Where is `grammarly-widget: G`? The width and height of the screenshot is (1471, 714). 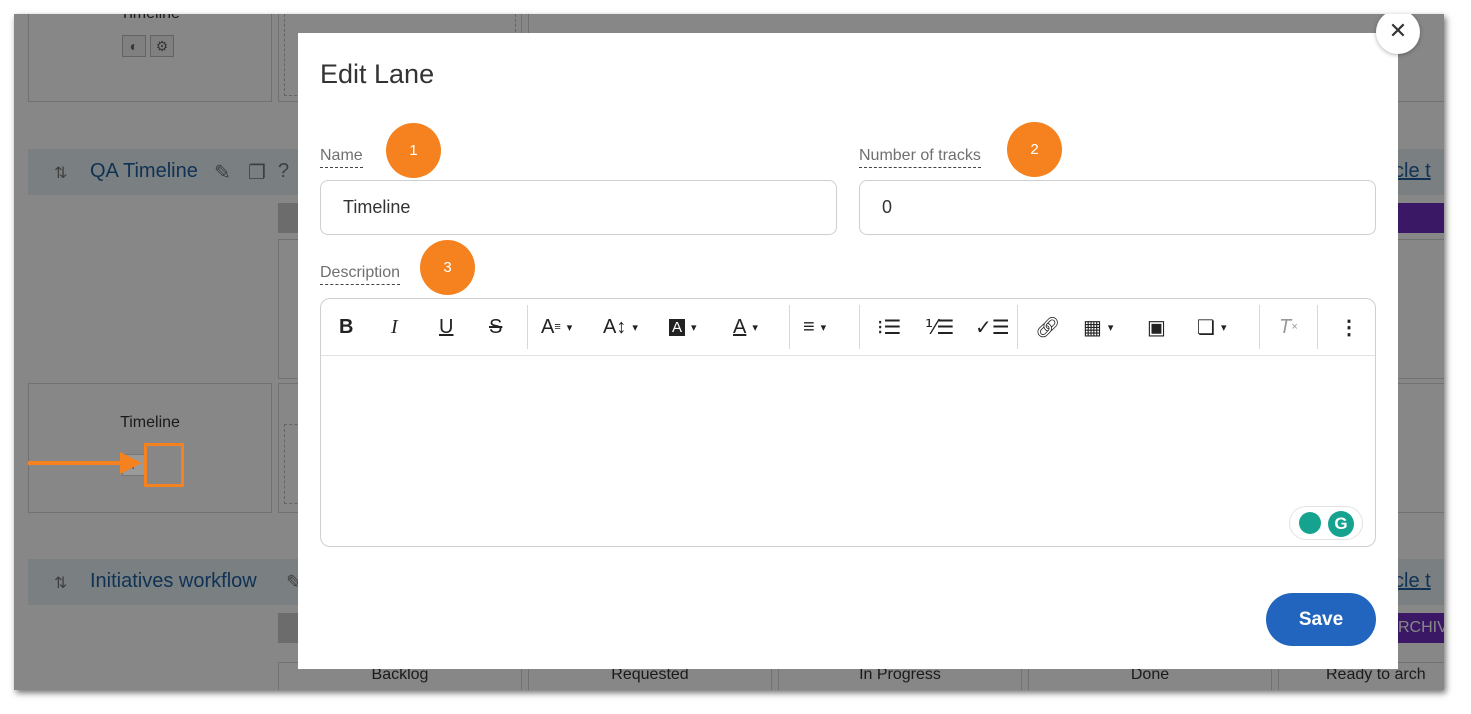
grammarly-widget: G is located at coordinates (1326, 523).